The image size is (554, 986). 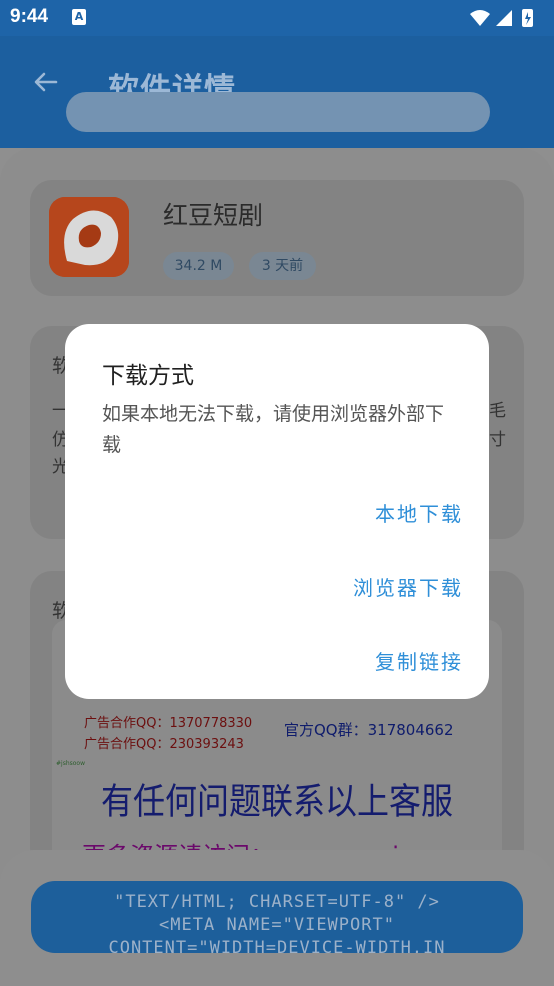 I want to click on official-group-text: 官方QQ群：317804662, so click(x=369, y=730).